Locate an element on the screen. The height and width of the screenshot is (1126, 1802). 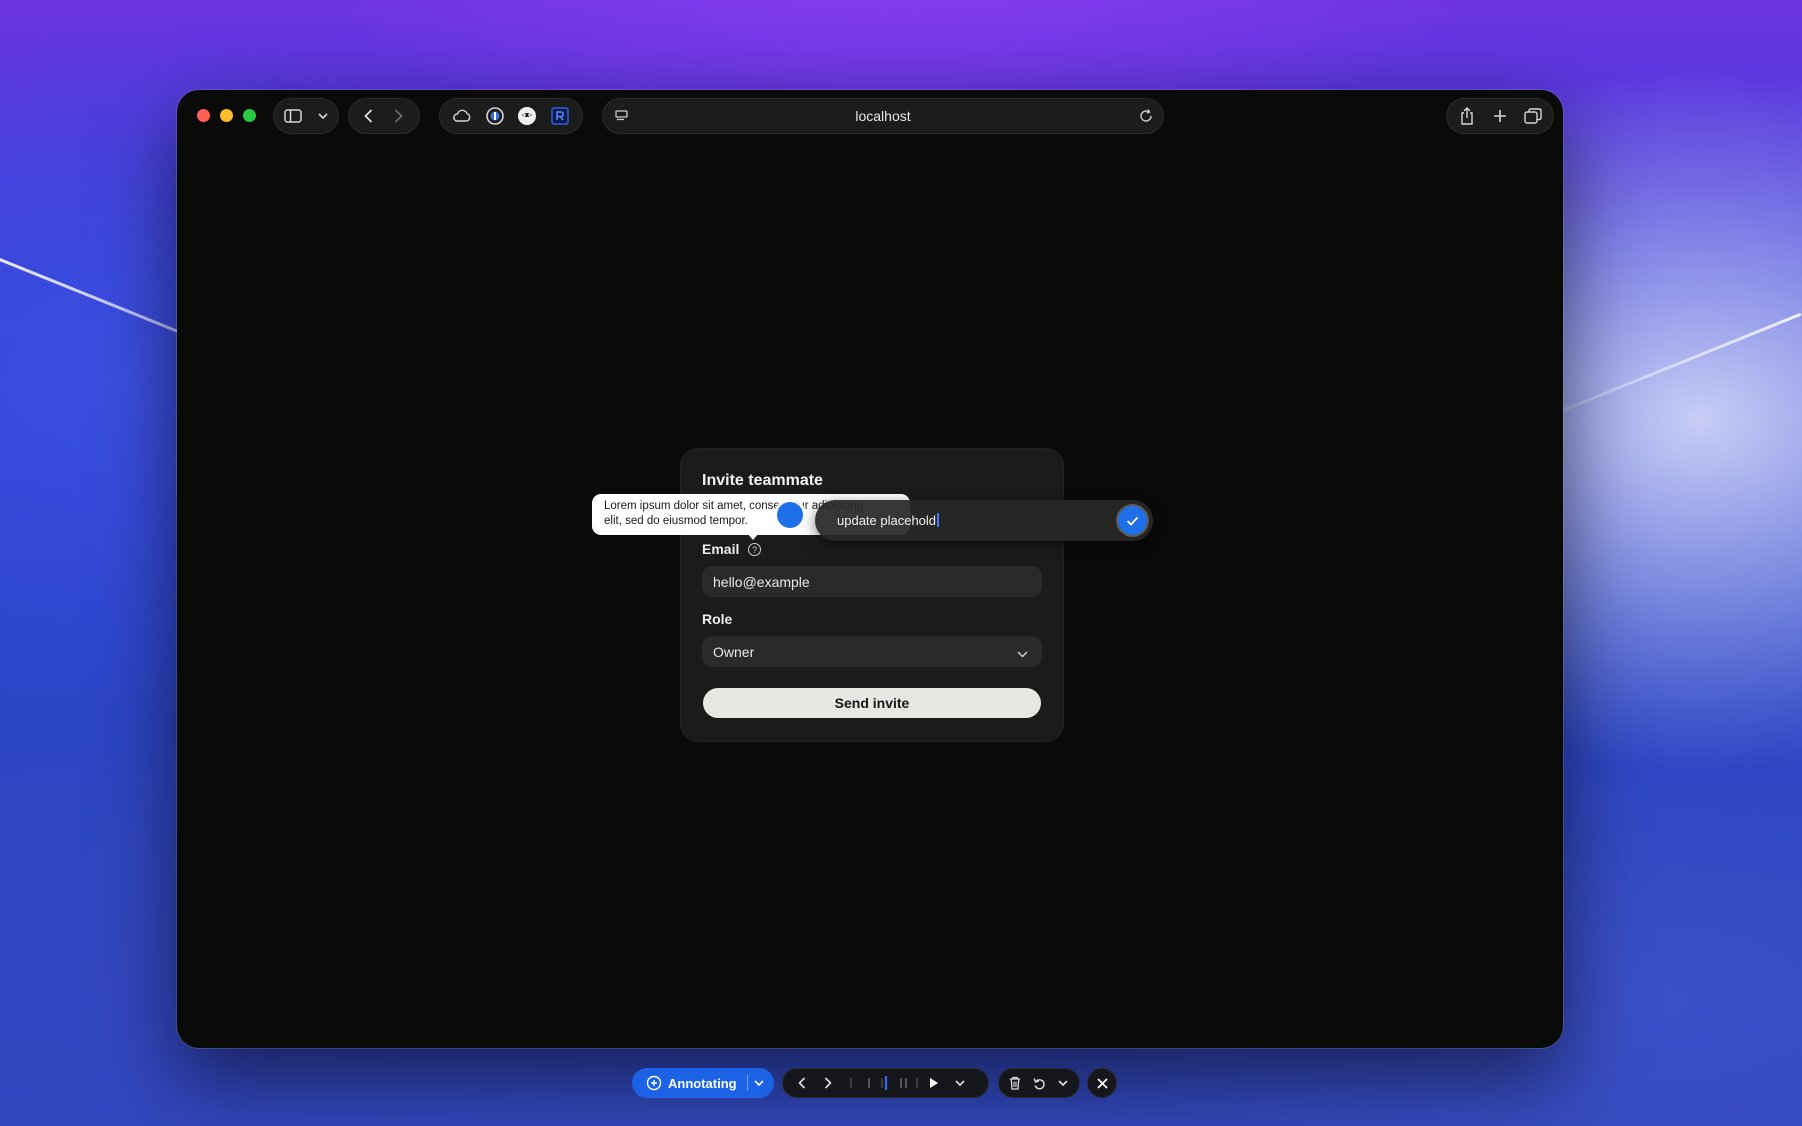
annotation-timeline is located at coordinates (883, 1083).